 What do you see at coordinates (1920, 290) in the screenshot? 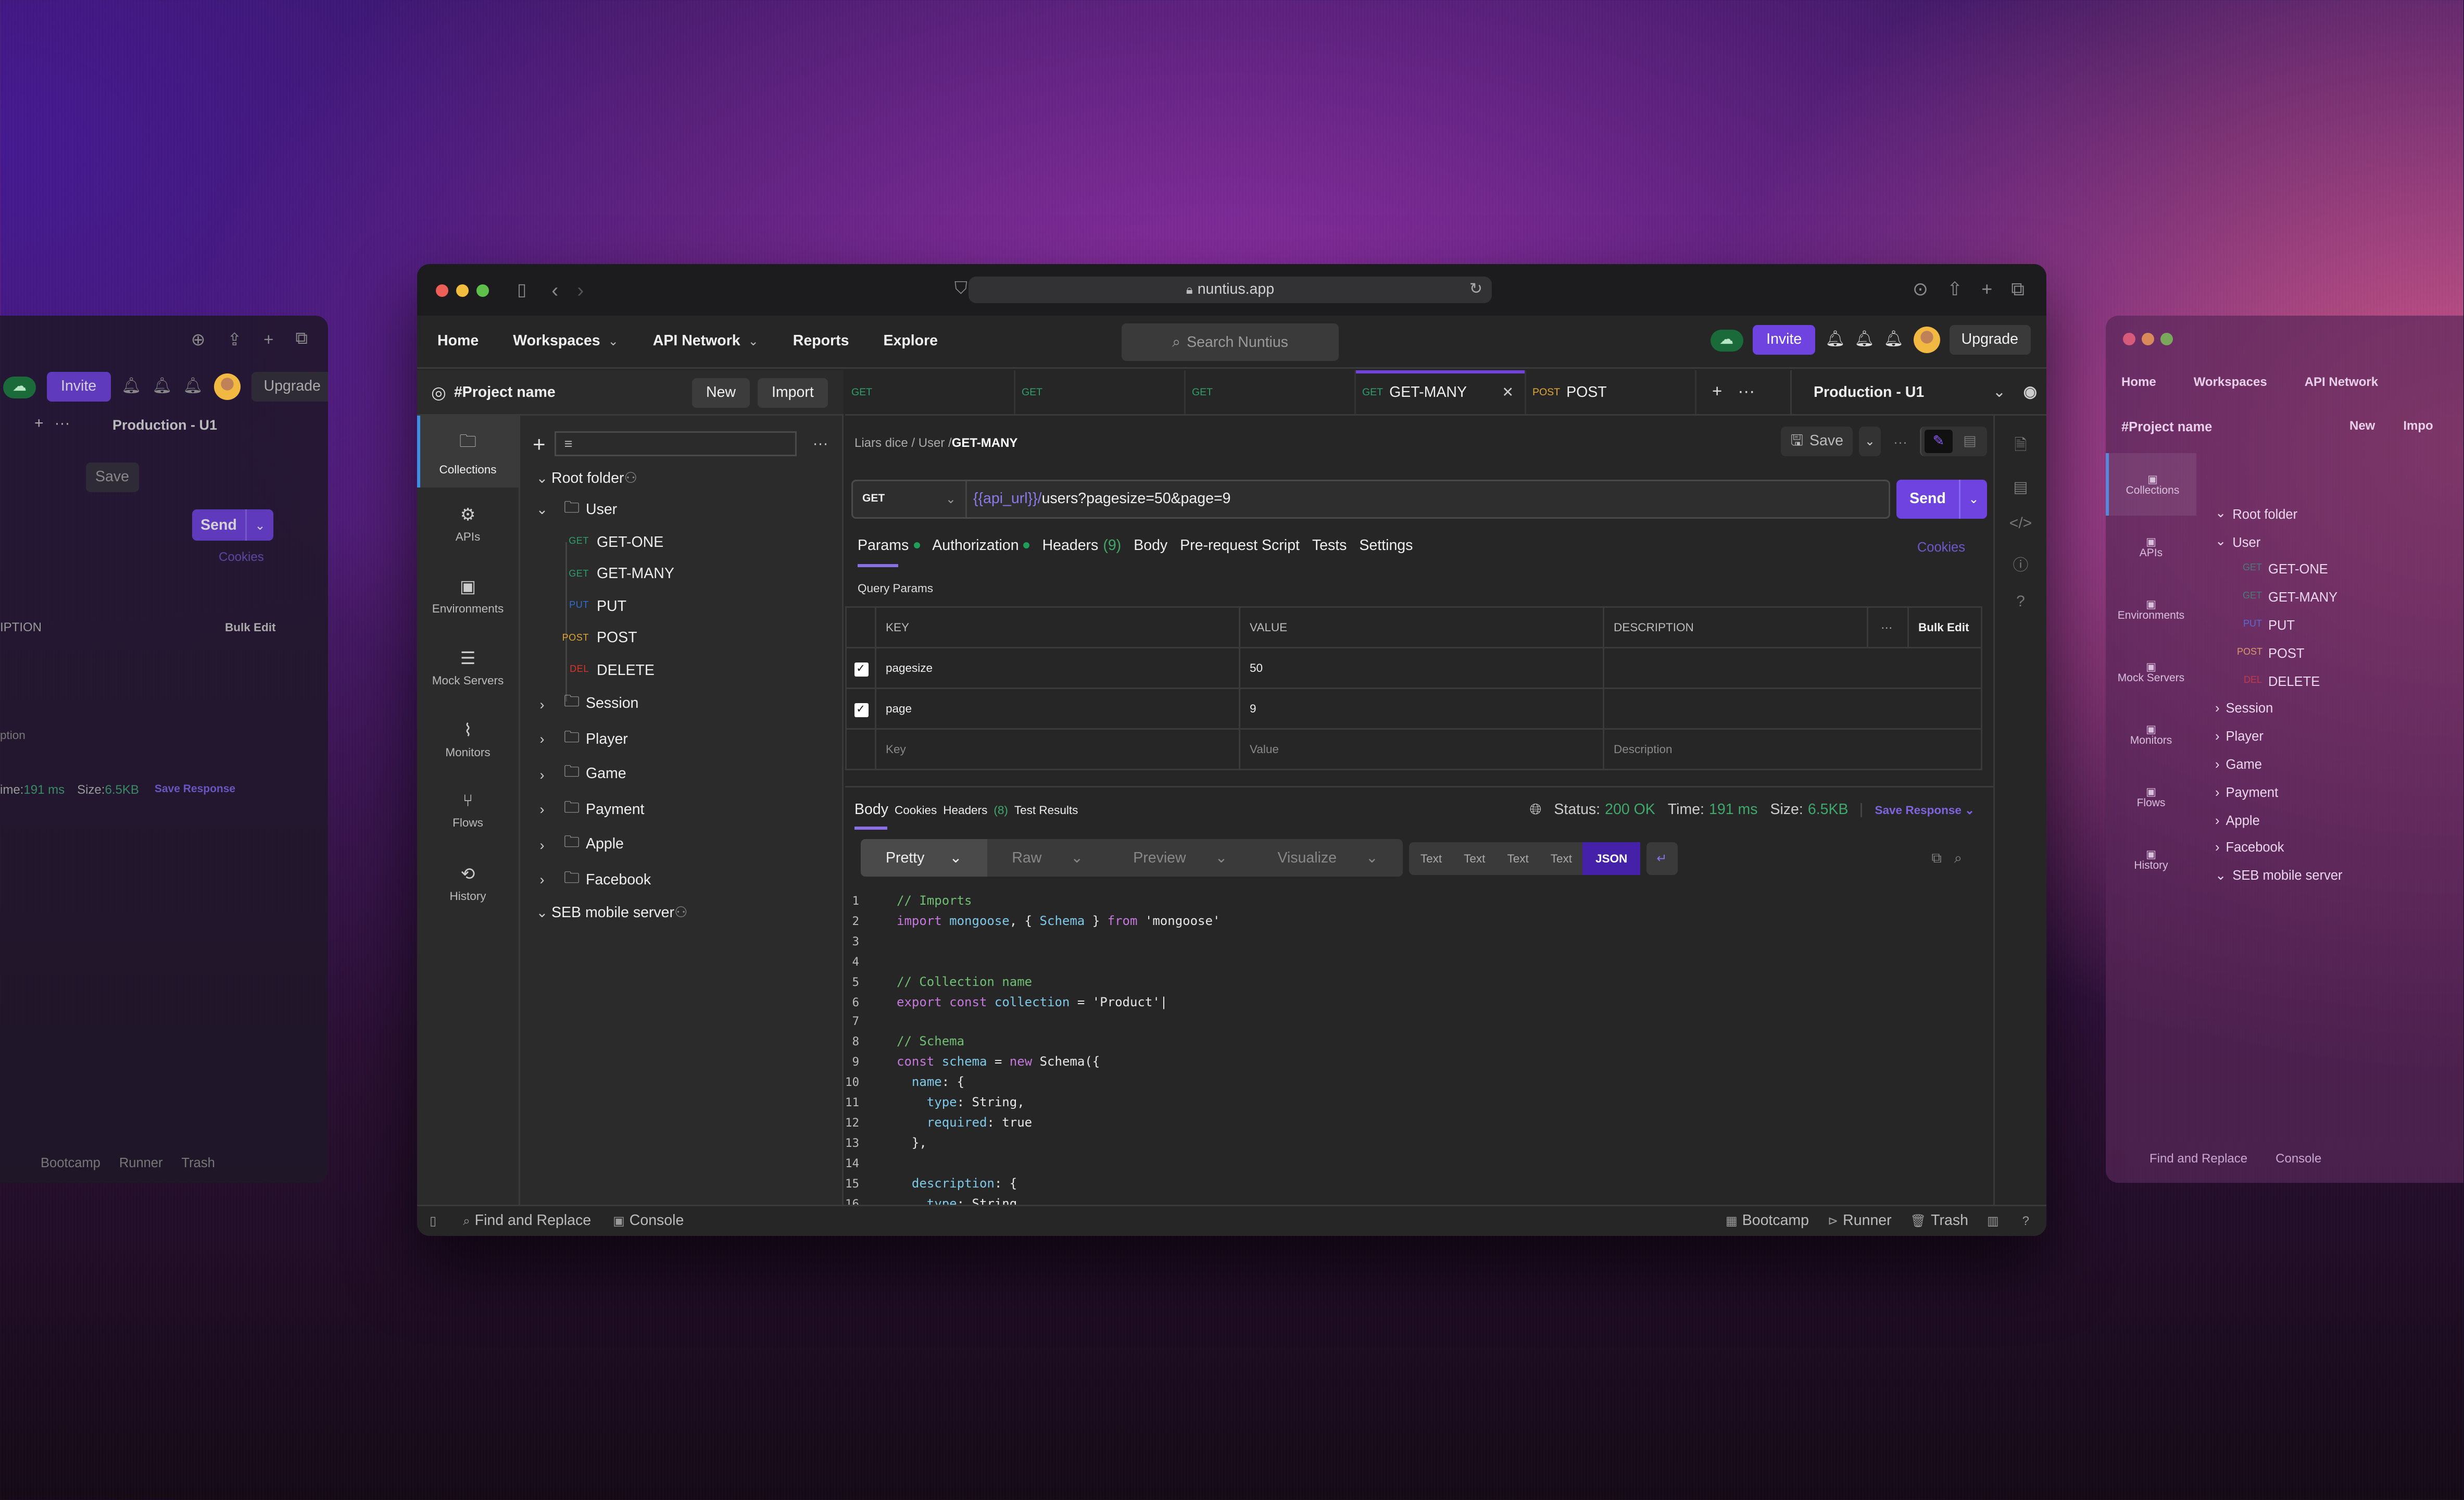
I see `download-icon: ⊙` at bounding box center [1920, 290].